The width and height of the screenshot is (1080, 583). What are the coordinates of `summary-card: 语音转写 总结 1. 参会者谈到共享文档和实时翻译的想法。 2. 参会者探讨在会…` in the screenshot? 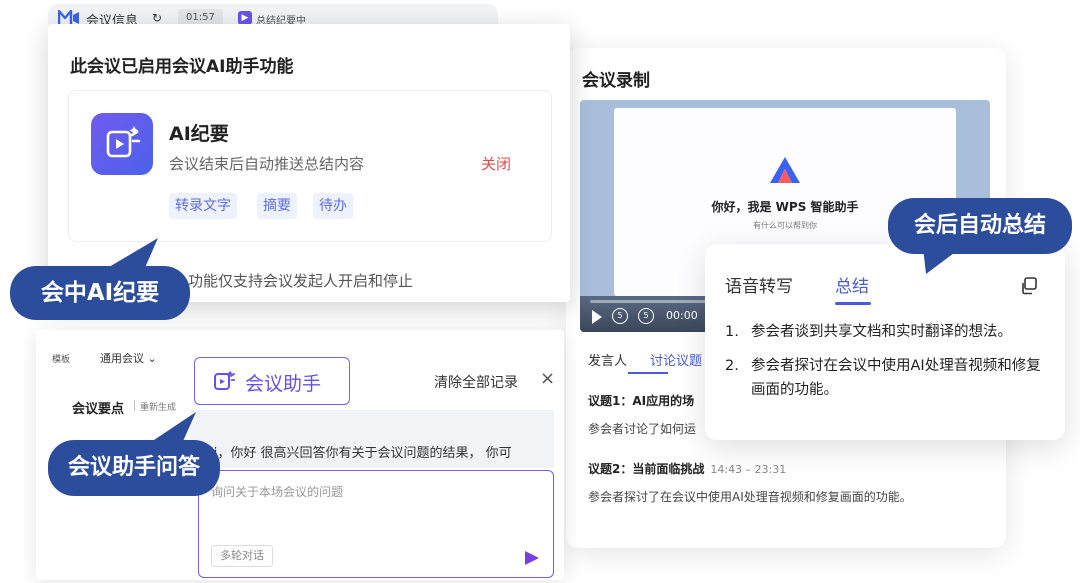 It's located at (885, 342).